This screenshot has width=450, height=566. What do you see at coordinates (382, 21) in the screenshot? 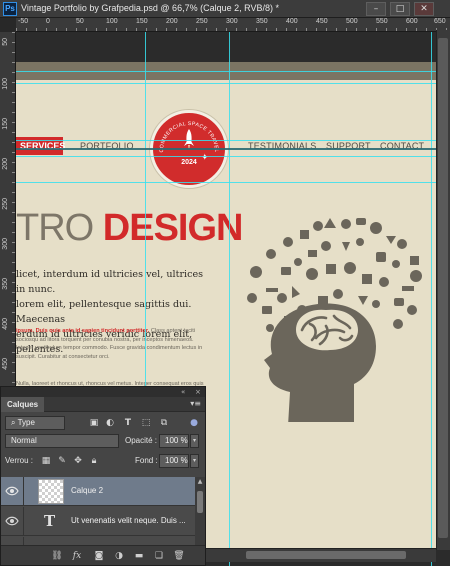
I see `ruler-label: 550` at bounding box center [382, 21].